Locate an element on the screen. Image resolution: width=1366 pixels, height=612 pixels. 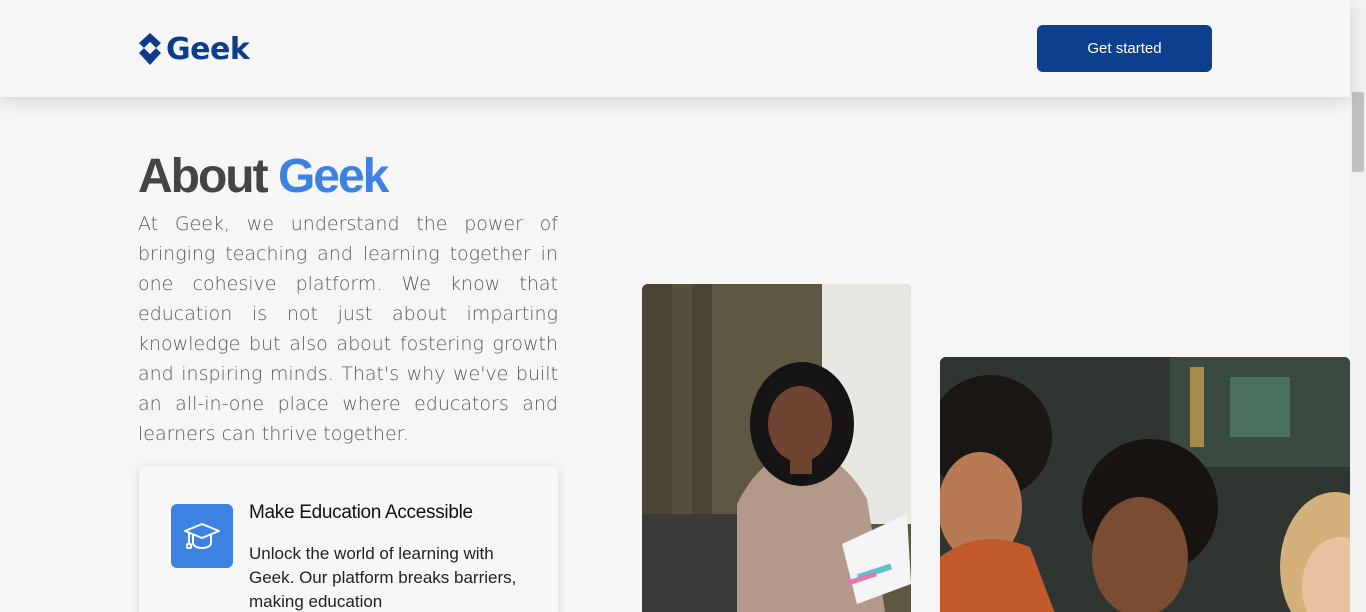
logo-text: Geek is located at coordinates (208, 49).